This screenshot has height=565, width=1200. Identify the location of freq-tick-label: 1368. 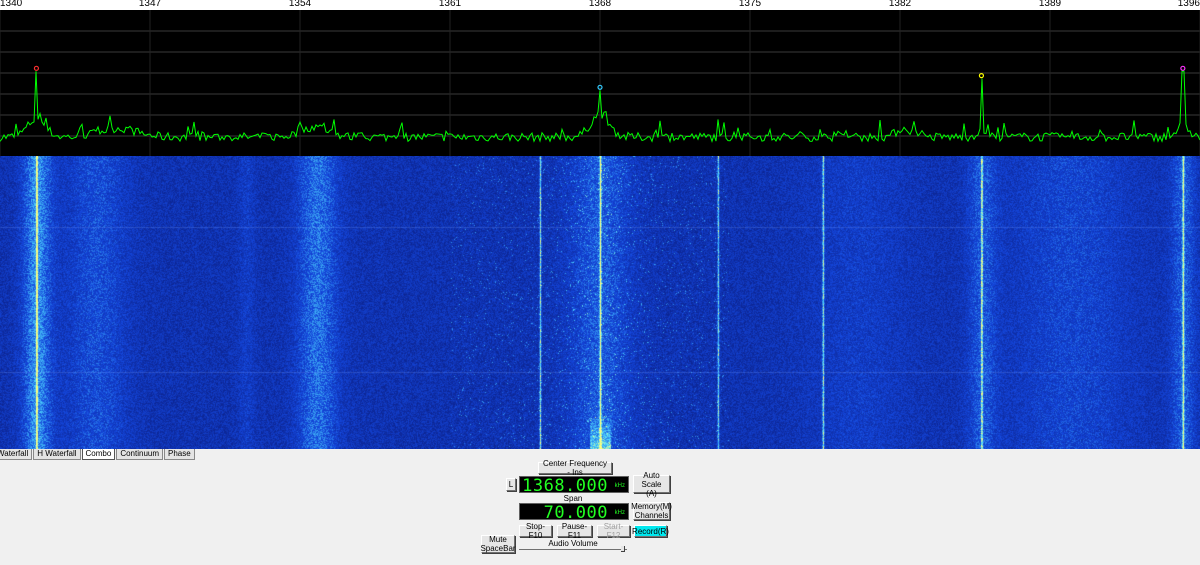
(600, 4).